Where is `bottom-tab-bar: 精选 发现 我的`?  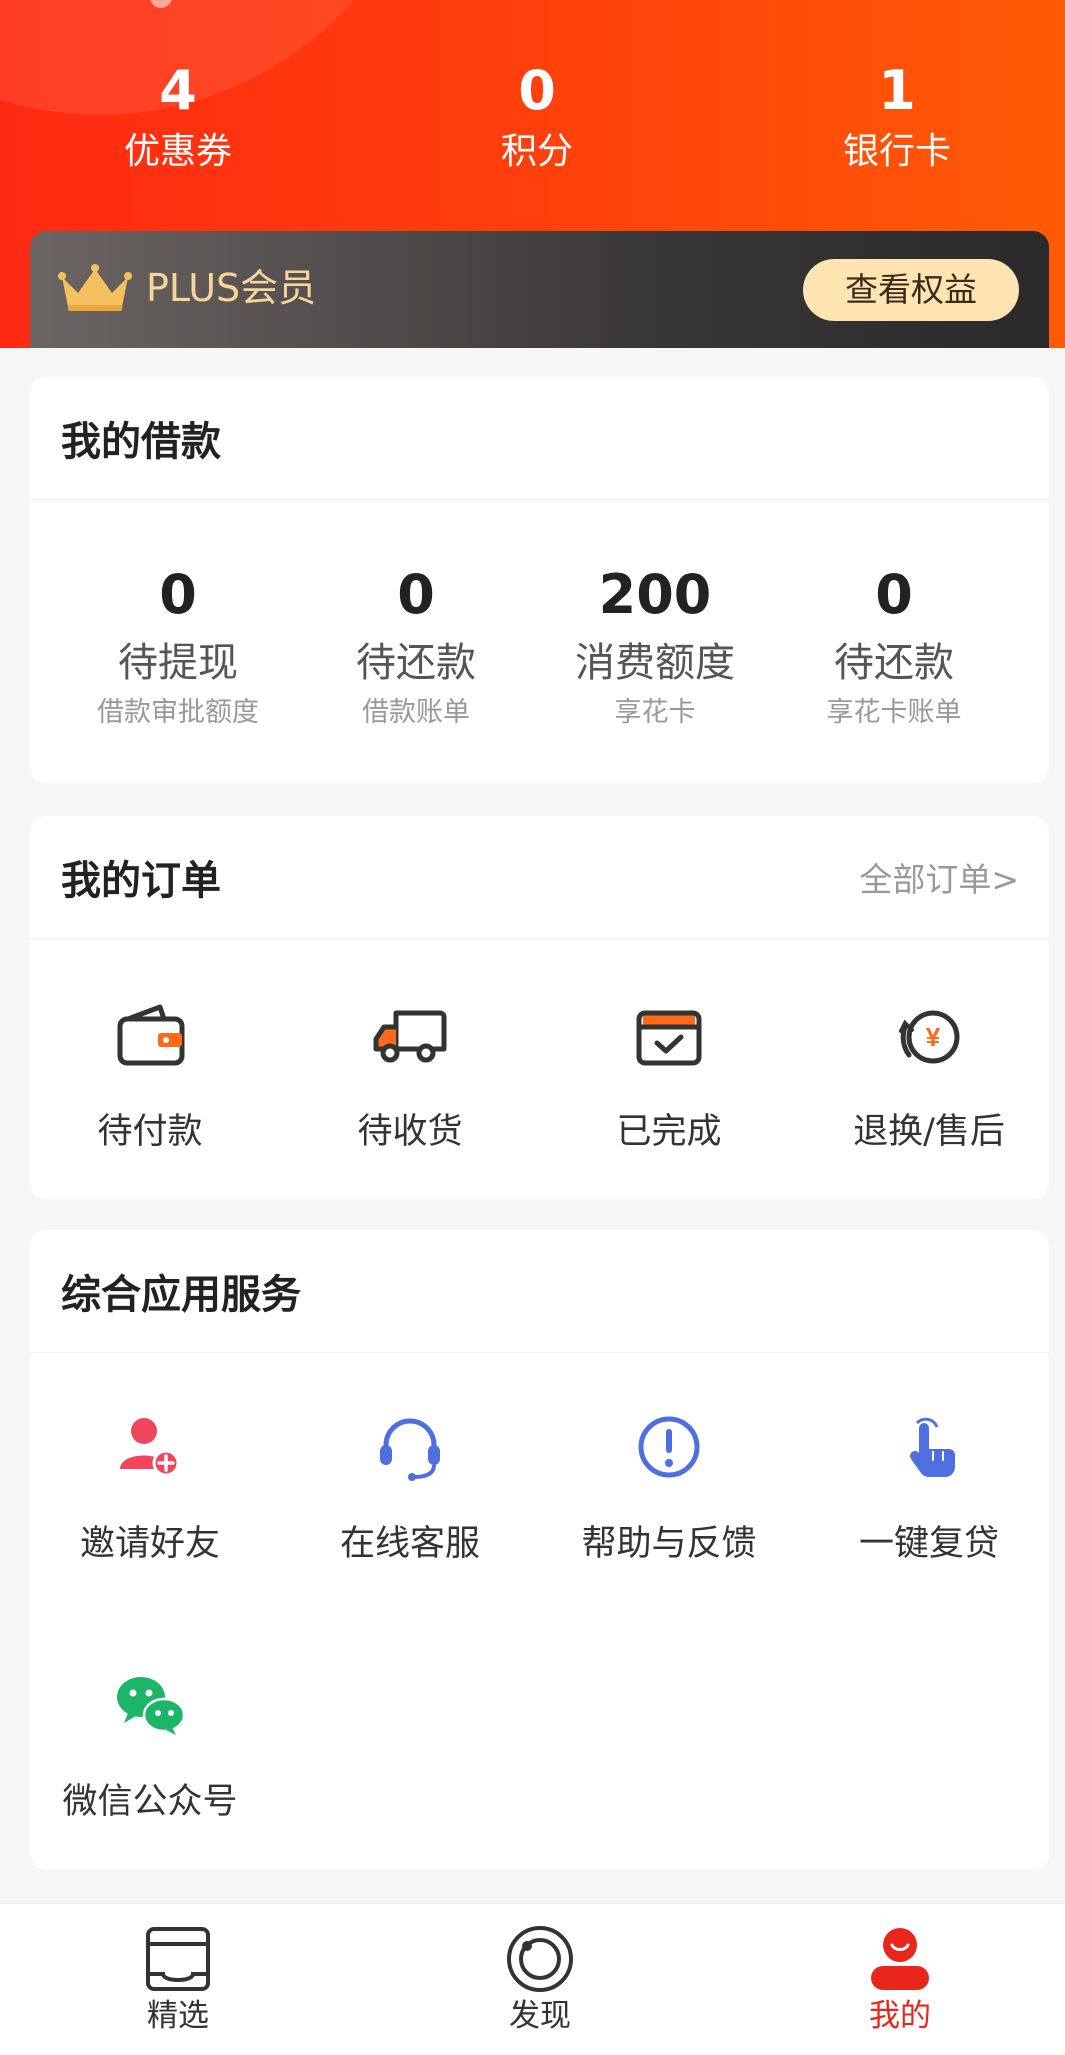
bottom-tab-bar: 精选 发现 我的 is located at coordinates (532, 1979).